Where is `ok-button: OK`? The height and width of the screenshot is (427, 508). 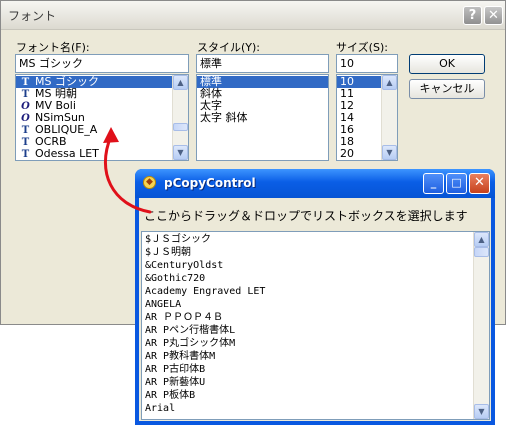
ok-button: OK is located at coordinates (447, 64).